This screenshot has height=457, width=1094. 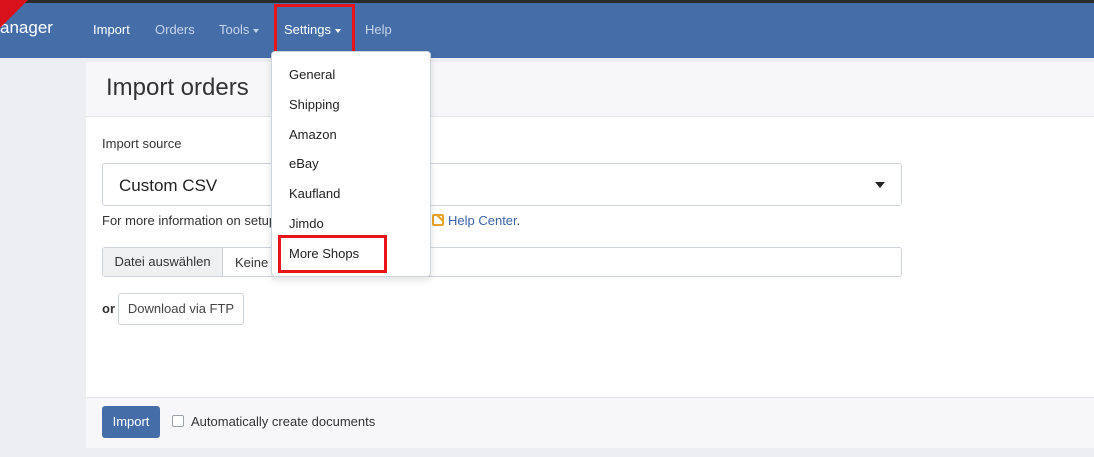 I want to click on auto-create-checkbox, so click(x=178, y=421).